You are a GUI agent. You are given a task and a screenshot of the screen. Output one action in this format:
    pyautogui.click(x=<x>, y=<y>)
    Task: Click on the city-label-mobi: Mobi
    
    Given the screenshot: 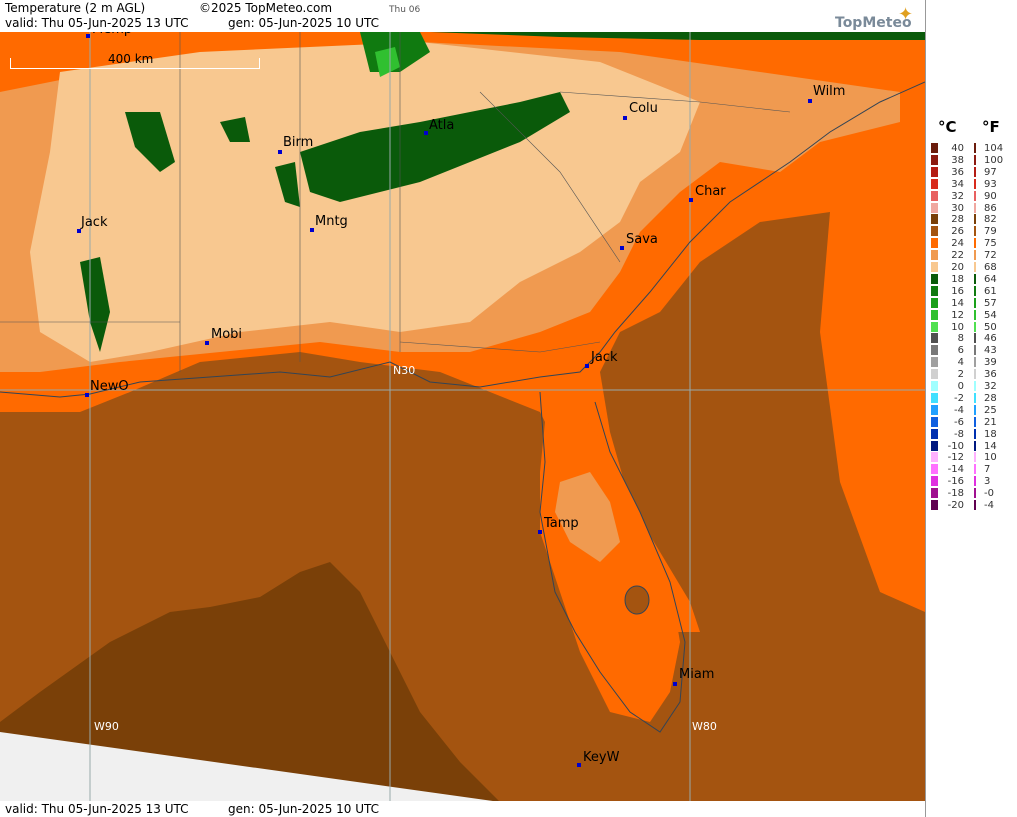 What is the action you would take?
    pyautogui.click(x=227, y=334)
    